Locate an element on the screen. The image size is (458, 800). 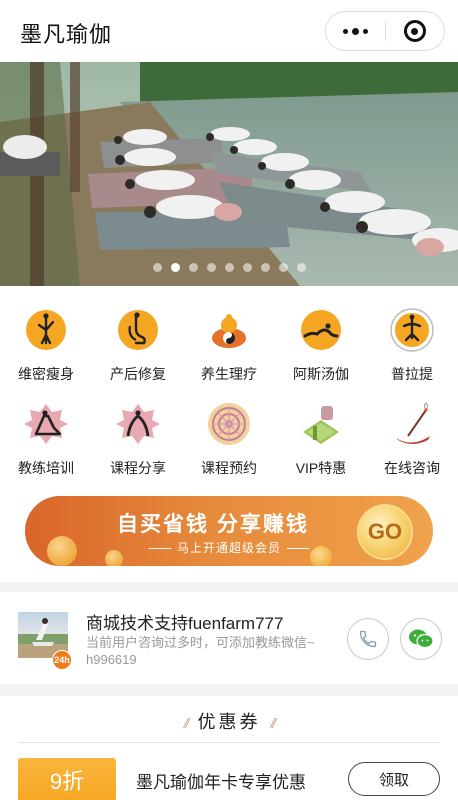
promo-subline: 马上开通超级会员 is located at coordinates (229, 547).